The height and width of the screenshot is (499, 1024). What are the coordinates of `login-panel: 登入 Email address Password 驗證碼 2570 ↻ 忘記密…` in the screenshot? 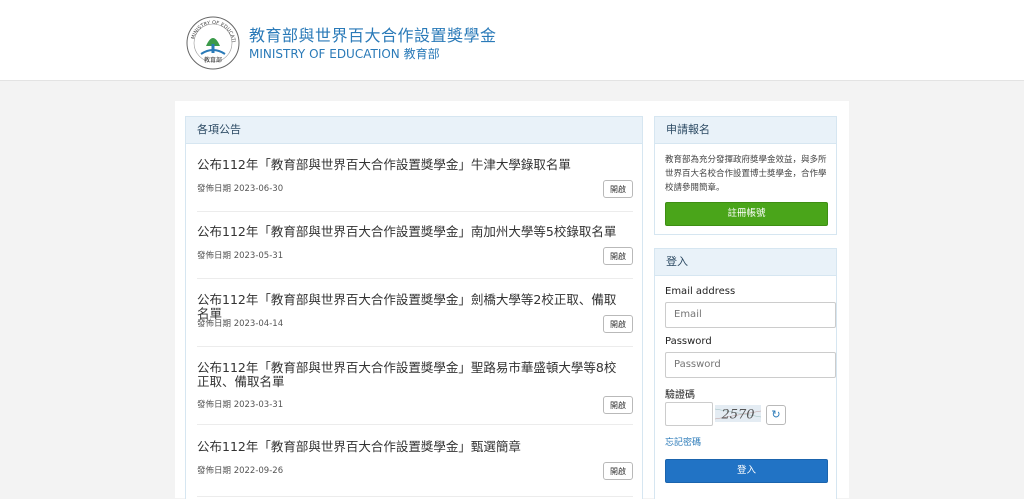 It's located at (745, 373).